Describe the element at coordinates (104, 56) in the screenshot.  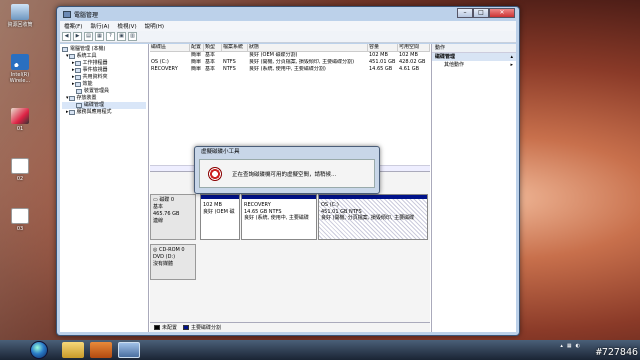
I see `tree-item-system-tools: ▾ 系統工具` at that location.